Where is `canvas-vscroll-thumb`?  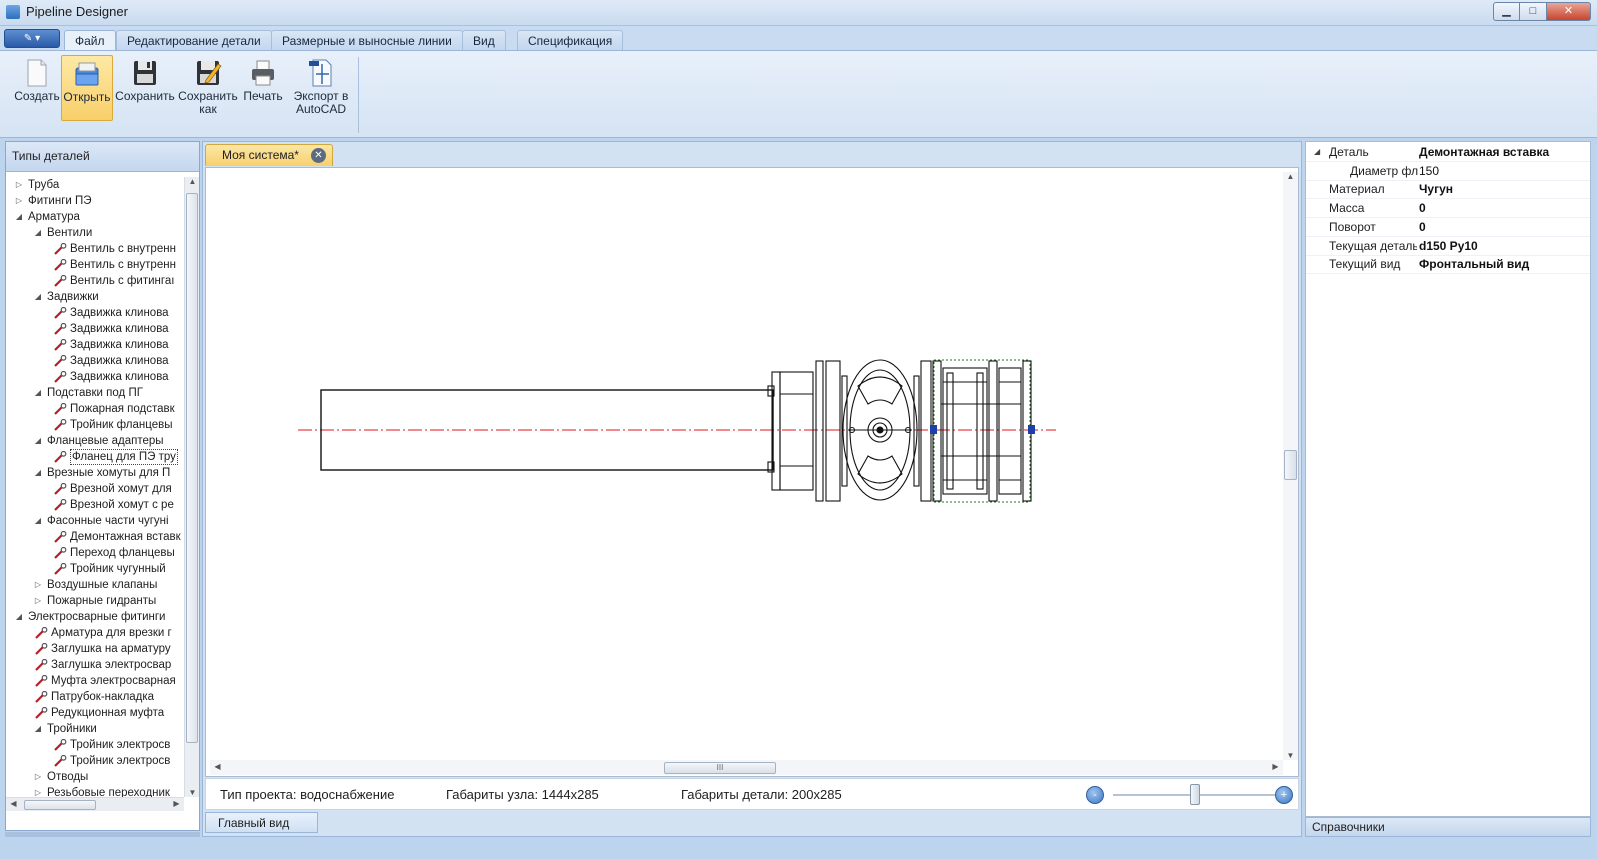 canvas-vscroll-thumb is located at coordinates (1290, 465).